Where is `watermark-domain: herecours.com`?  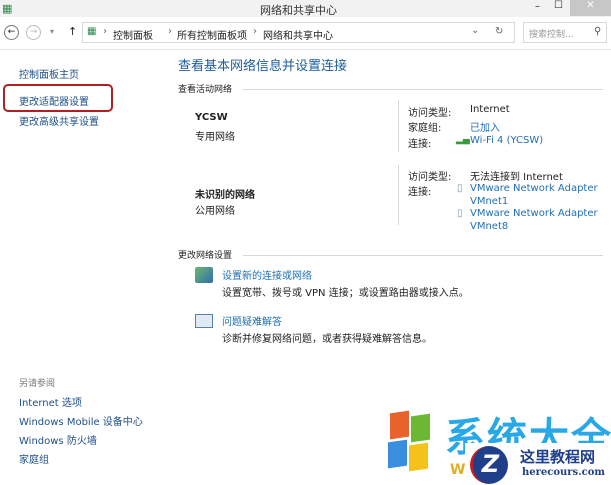 watermark-domain: herecours.com is located at coordinates (564, 472).